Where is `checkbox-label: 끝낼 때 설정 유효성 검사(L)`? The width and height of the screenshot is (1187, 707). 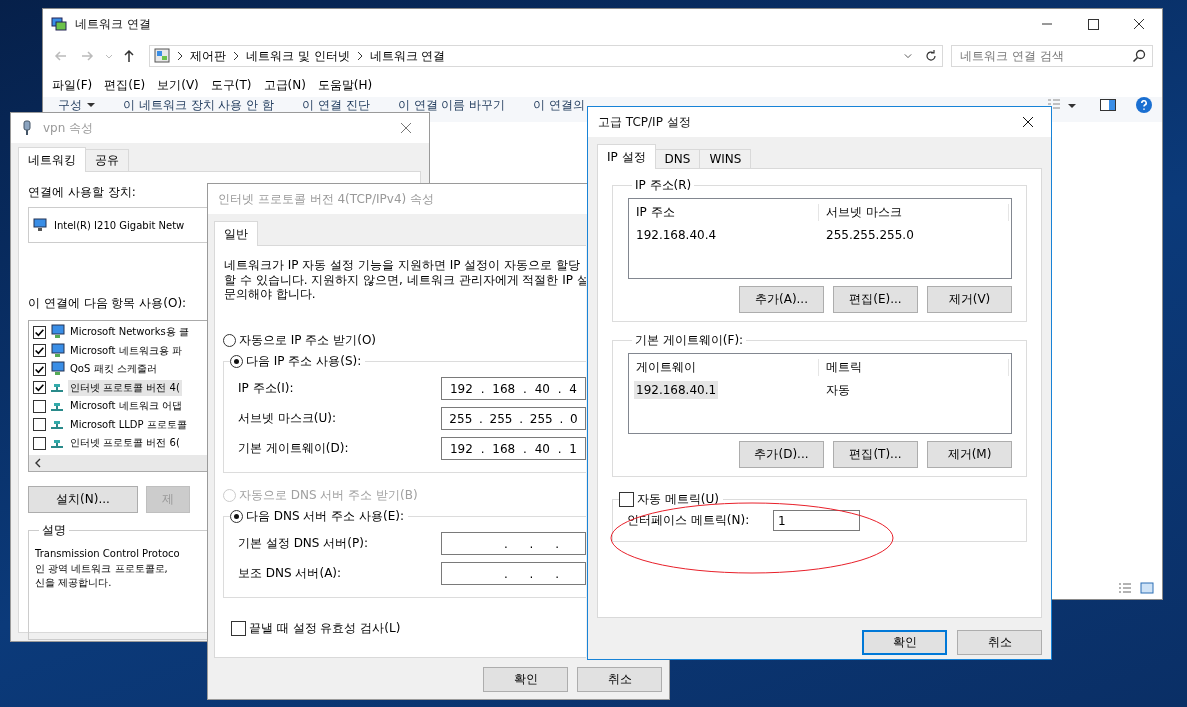 checkbox-label: 끝낼 때 설정 유효성 검사(L) is located at coordinates (325, 628).